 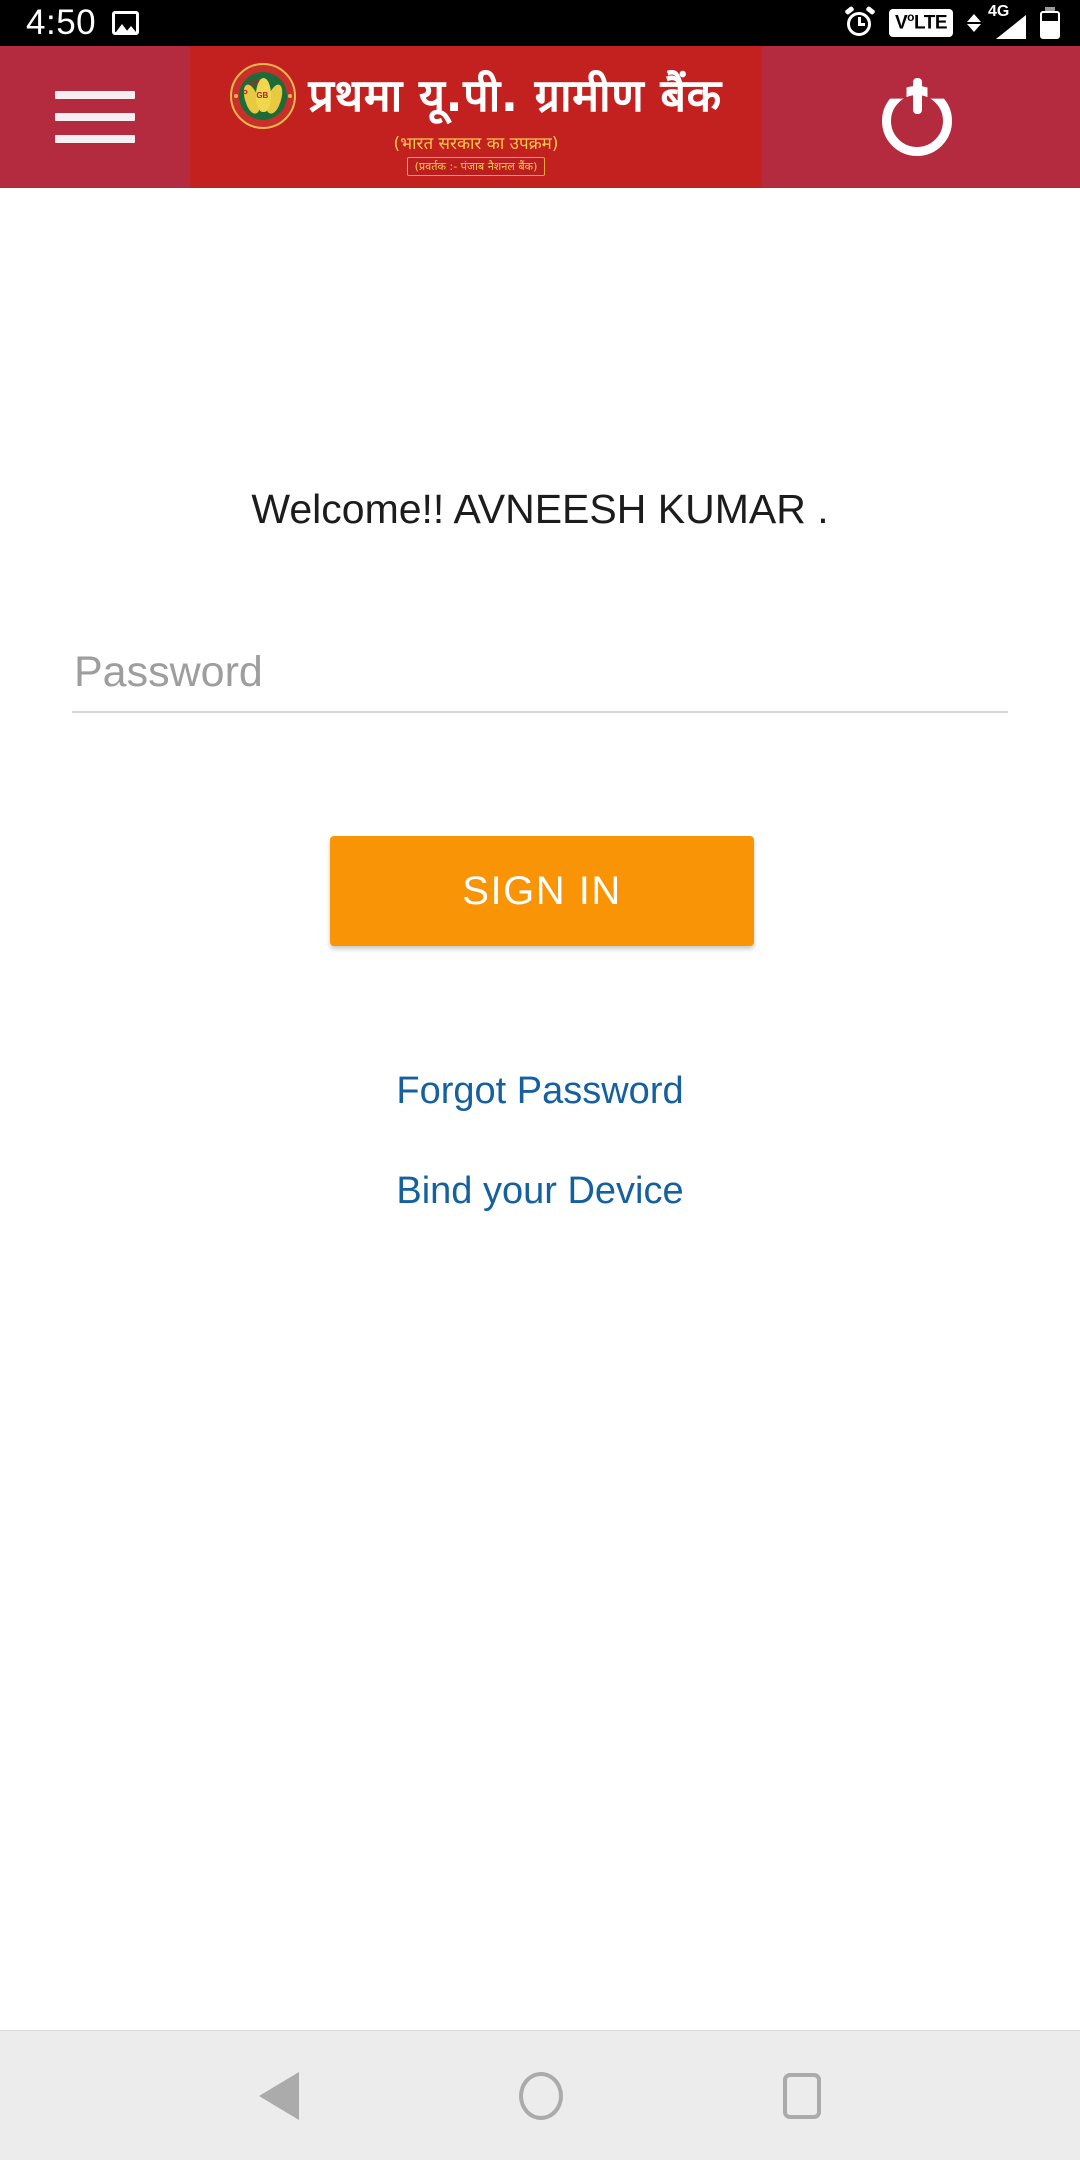 I want to click on power-glyph, so click(x=921, y=117).